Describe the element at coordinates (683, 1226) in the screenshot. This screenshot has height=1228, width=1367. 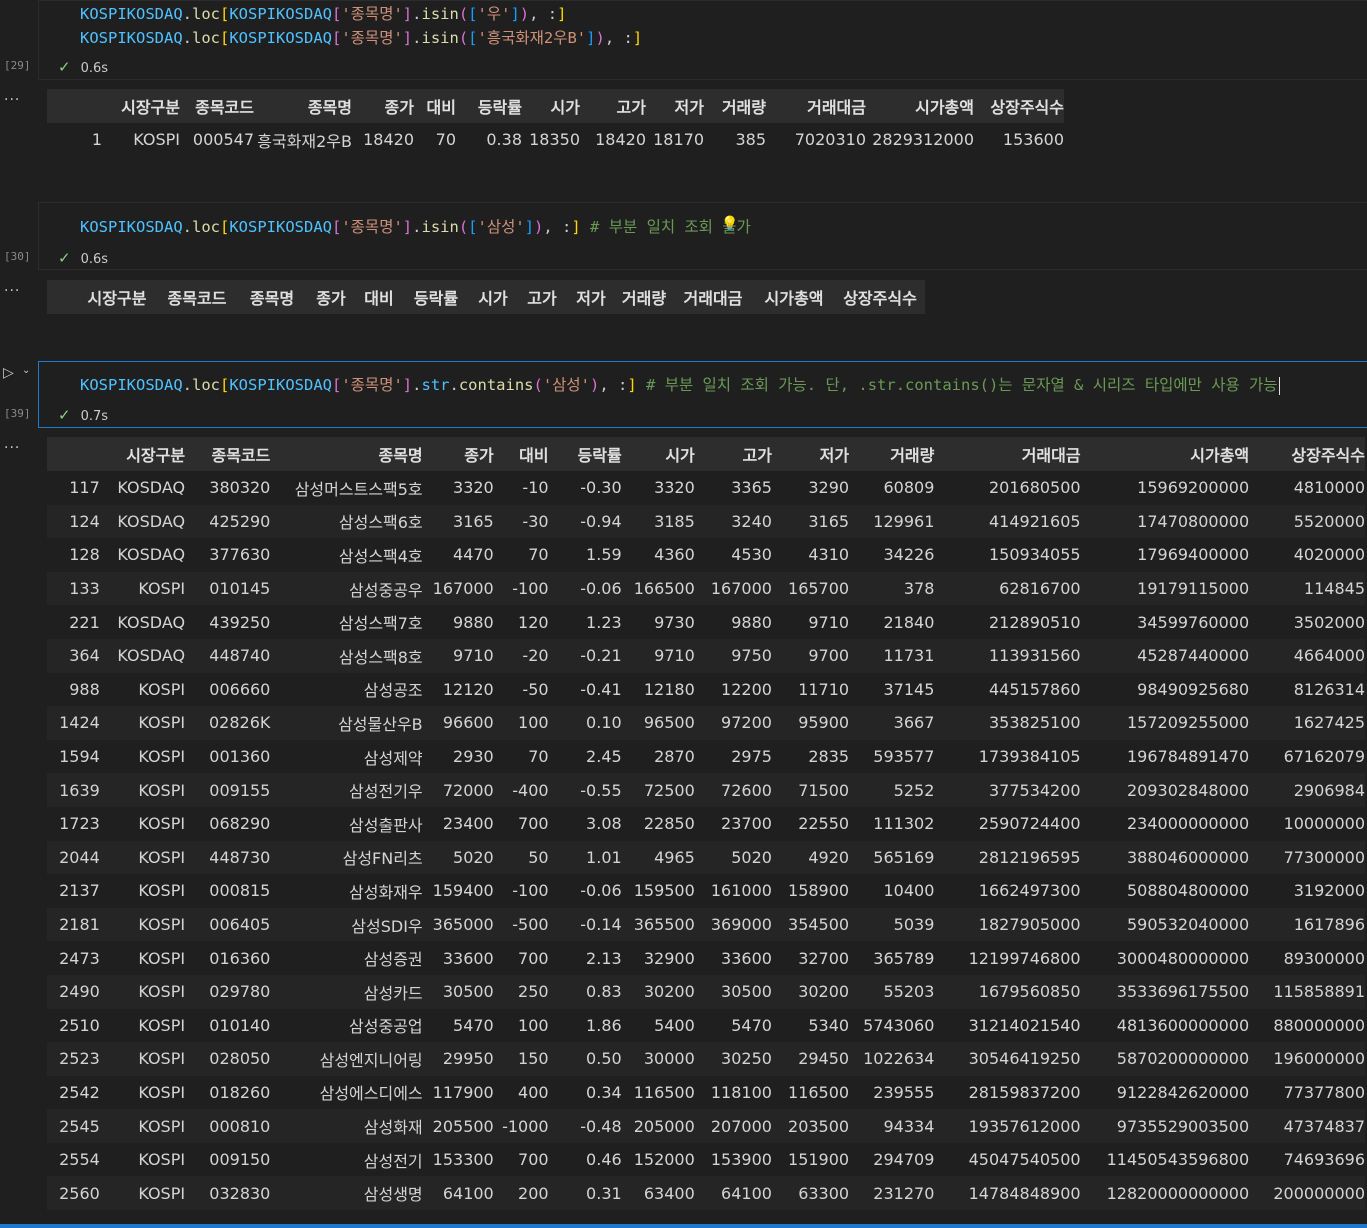
I see `scrollbar` at that location.